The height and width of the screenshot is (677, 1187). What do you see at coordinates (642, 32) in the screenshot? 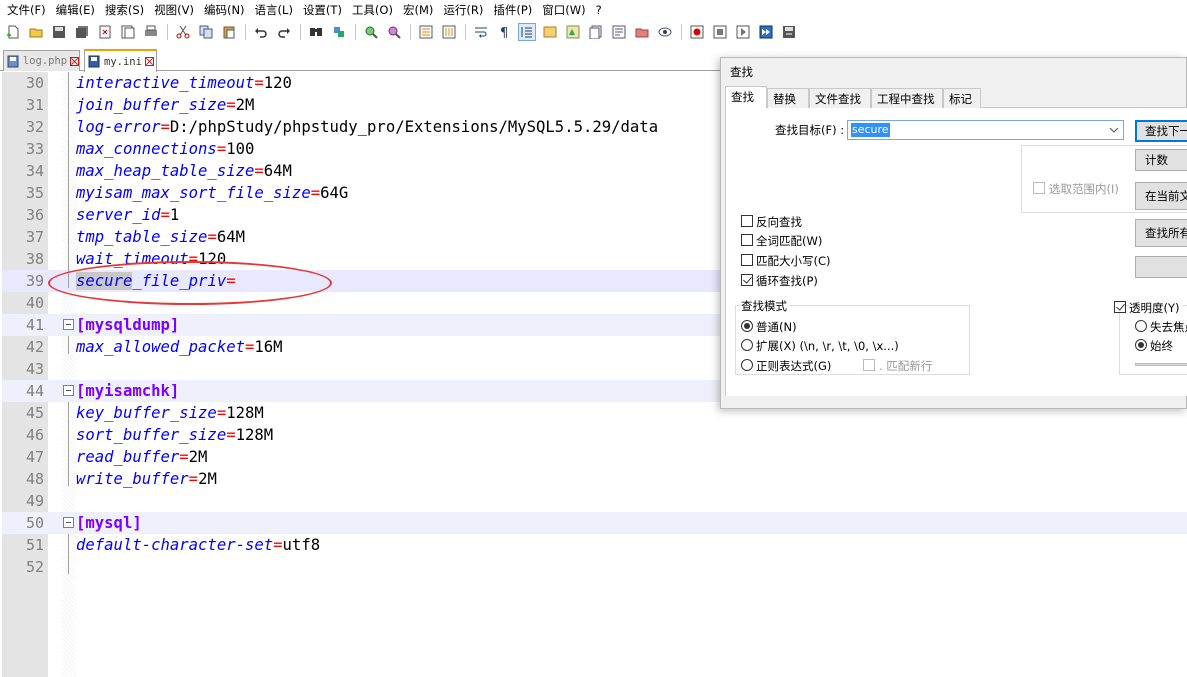
I see `folder-workspace-icon` at bounding box center [642, 32].